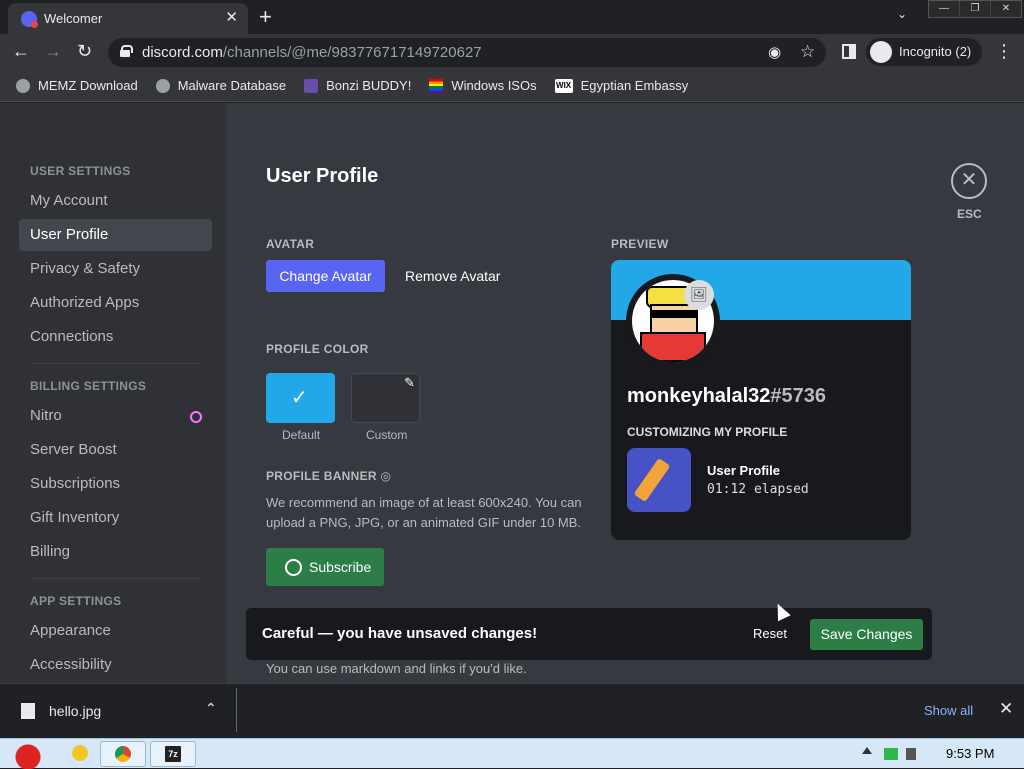 This screenshot has width=1024, height=769. Describe the element at coordinates (115, 484) in the screenshot. I see `sidebar-item-subscriptions: Subscriptions` at that location.